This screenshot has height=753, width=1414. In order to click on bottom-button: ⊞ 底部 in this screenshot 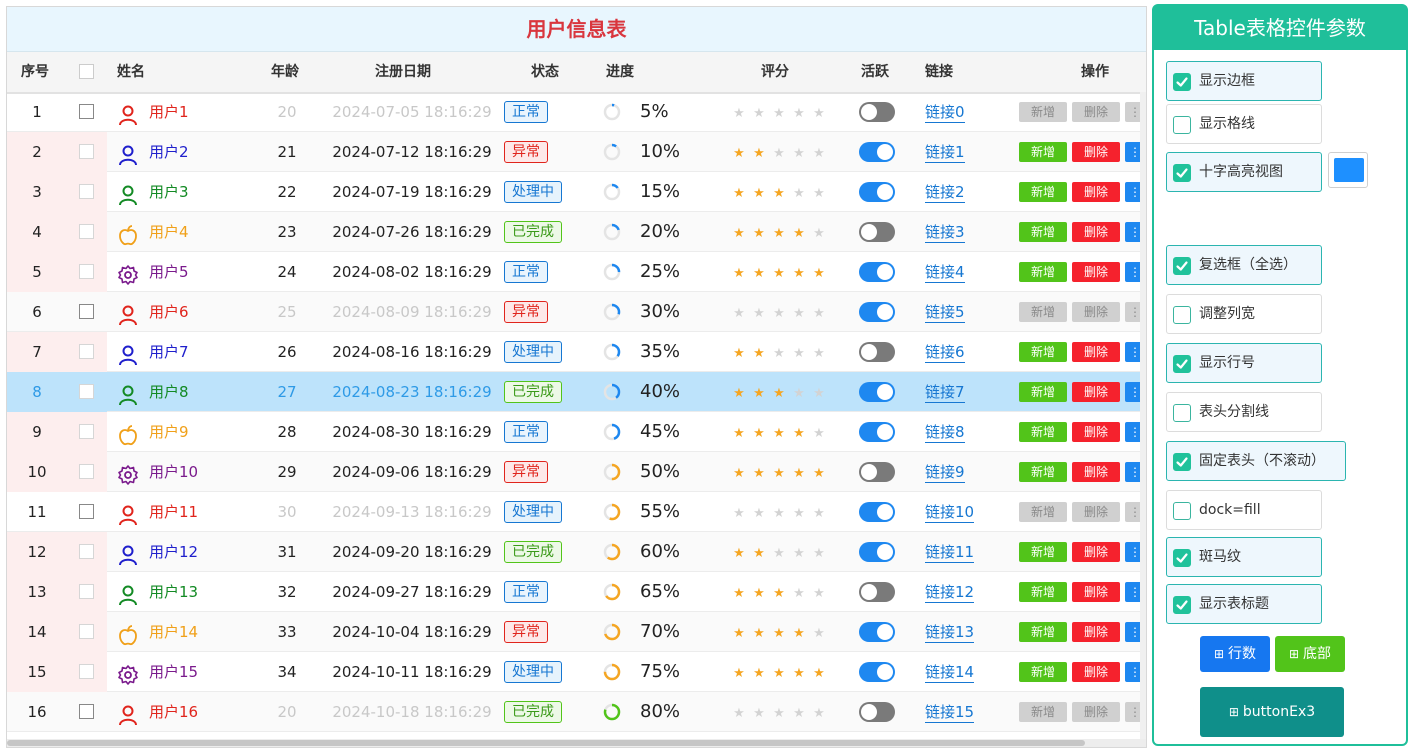, I will do `click(1310, 654)`.